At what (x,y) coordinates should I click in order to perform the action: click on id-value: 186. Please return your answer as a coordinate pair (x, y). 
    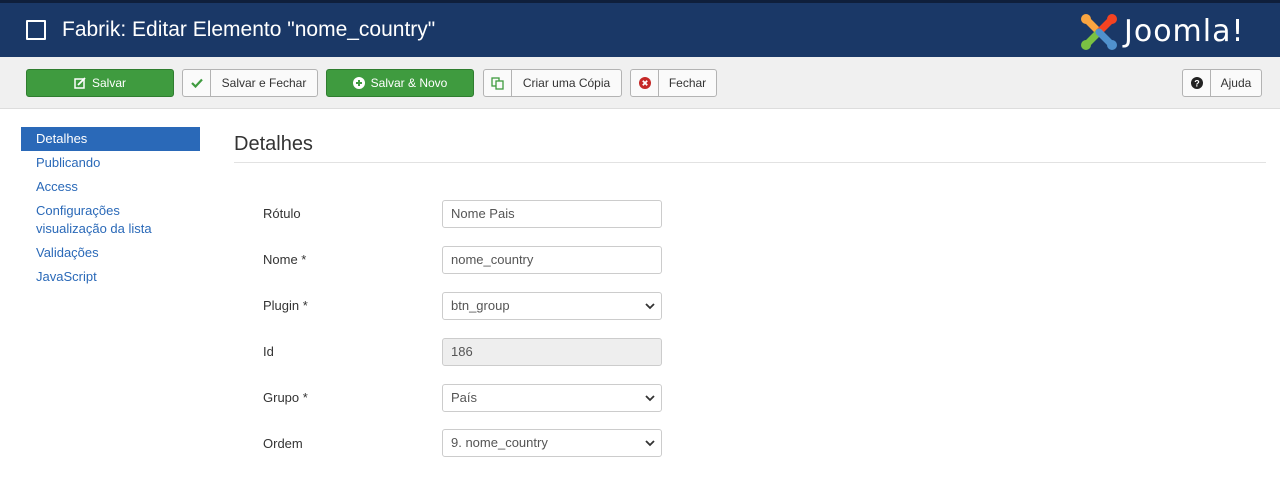
    Looking at the image, I should click on (462, 351).